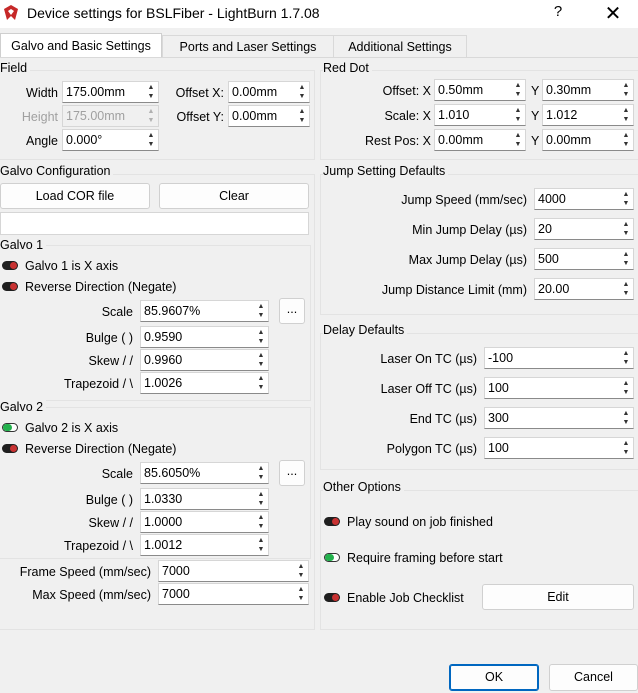 This screenshot has width=638, height=693. What do you see at coordinates (558, 597) in the screenshot?
I see `edit-checklist-button: Edit` at bounding box center [558, 597].